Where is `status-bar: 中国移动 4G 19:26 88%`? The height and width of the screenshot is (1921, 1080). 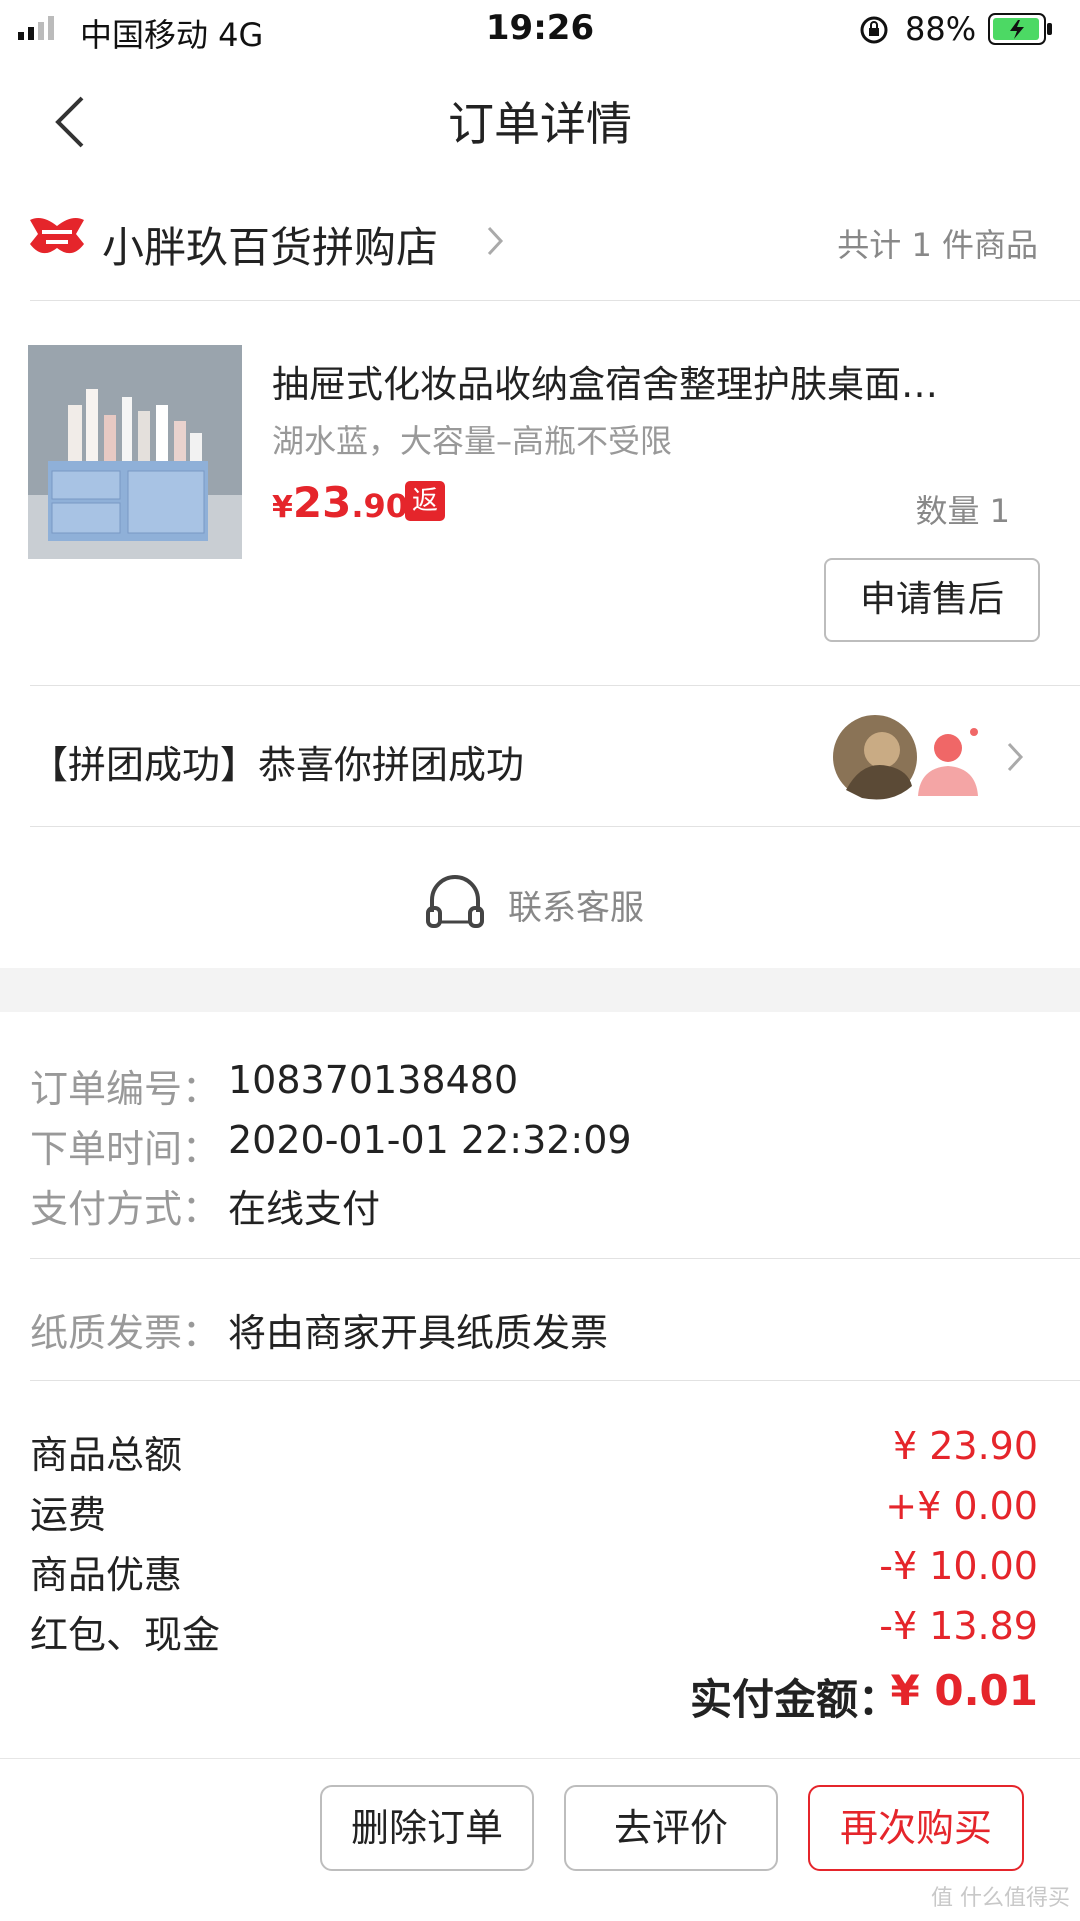
status-bar: 中国移动 4G 19:26 88% is located at coordinates (540, 30).